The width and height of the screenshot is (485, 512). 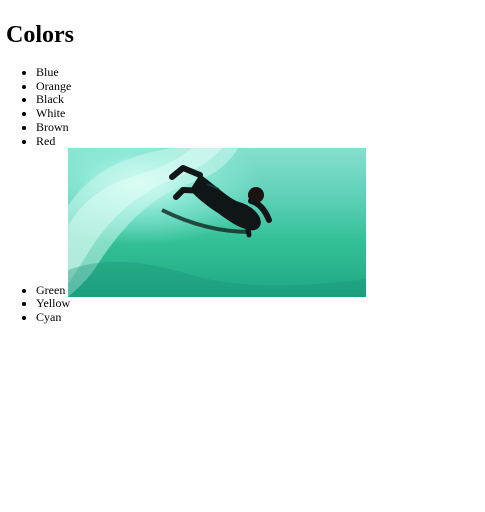 I want to click on page-title: Colors, so click(x=40, y=35).